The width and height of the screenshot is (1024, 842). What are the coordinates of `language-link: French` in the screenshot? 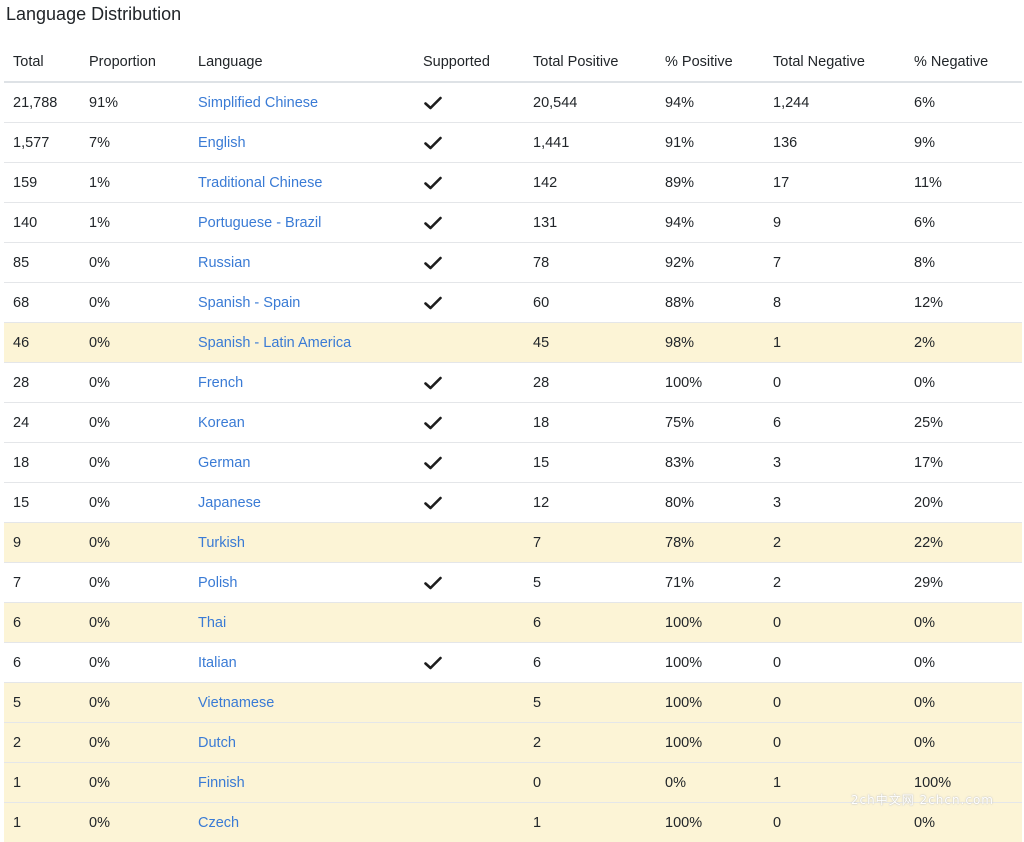 It's located at (220, 383).